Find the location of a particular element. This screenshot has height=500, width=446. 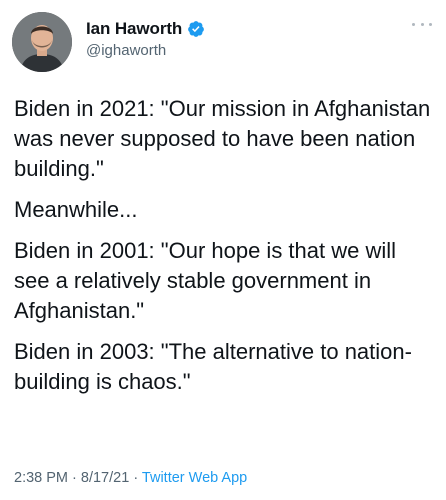

tweet-date: 8/17/21 is located at coordinates (105, 478).